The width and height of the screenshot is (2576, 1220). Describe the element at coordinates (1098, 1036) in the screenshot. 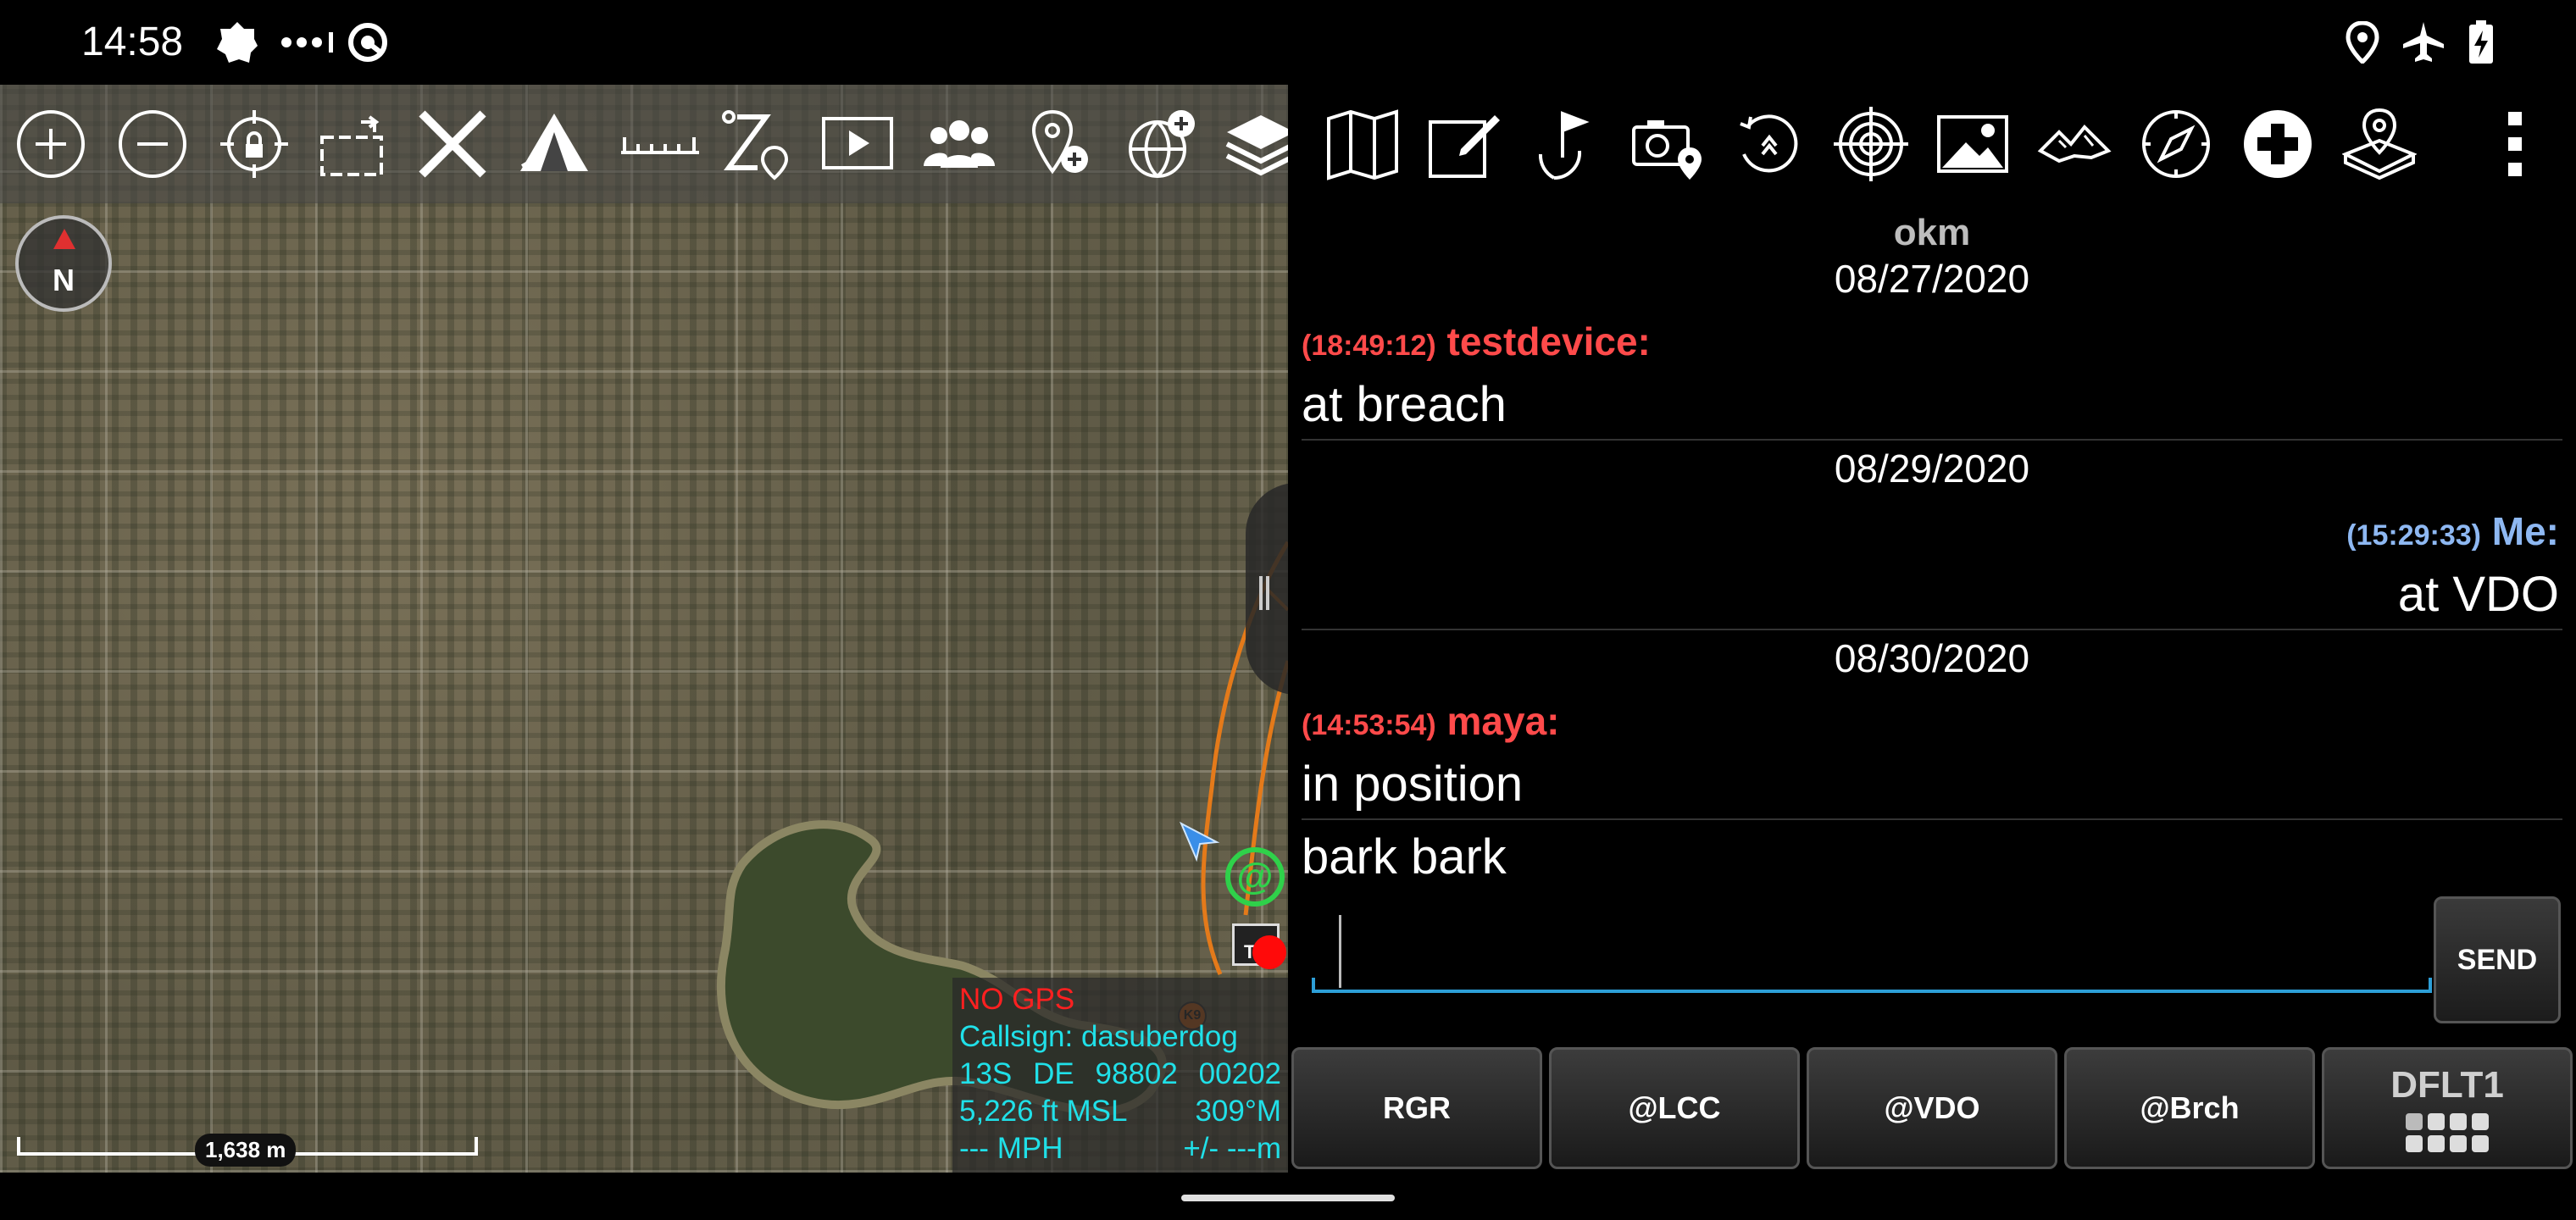

I see `callsign: Callsign: dasuberdog` at that location.